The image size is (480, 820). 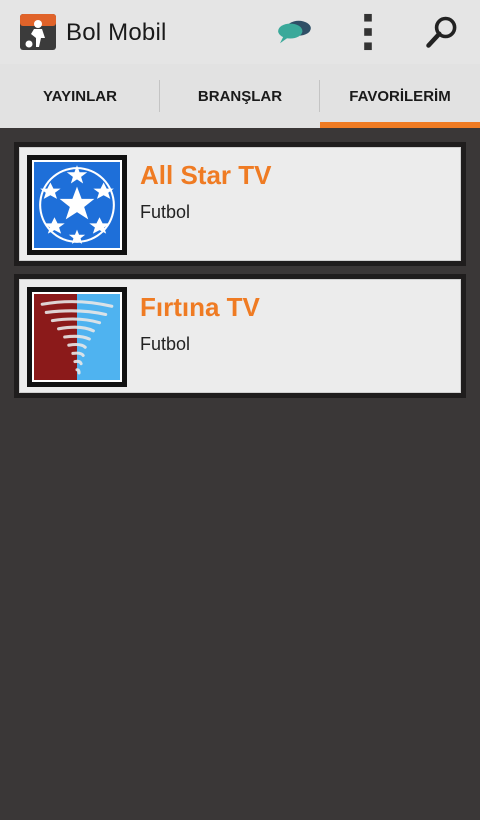 What do you see at coordinates (200, 307) in the screenshot?
I see `channel-title: Fırtına TV` at bounding box center [200, 307].